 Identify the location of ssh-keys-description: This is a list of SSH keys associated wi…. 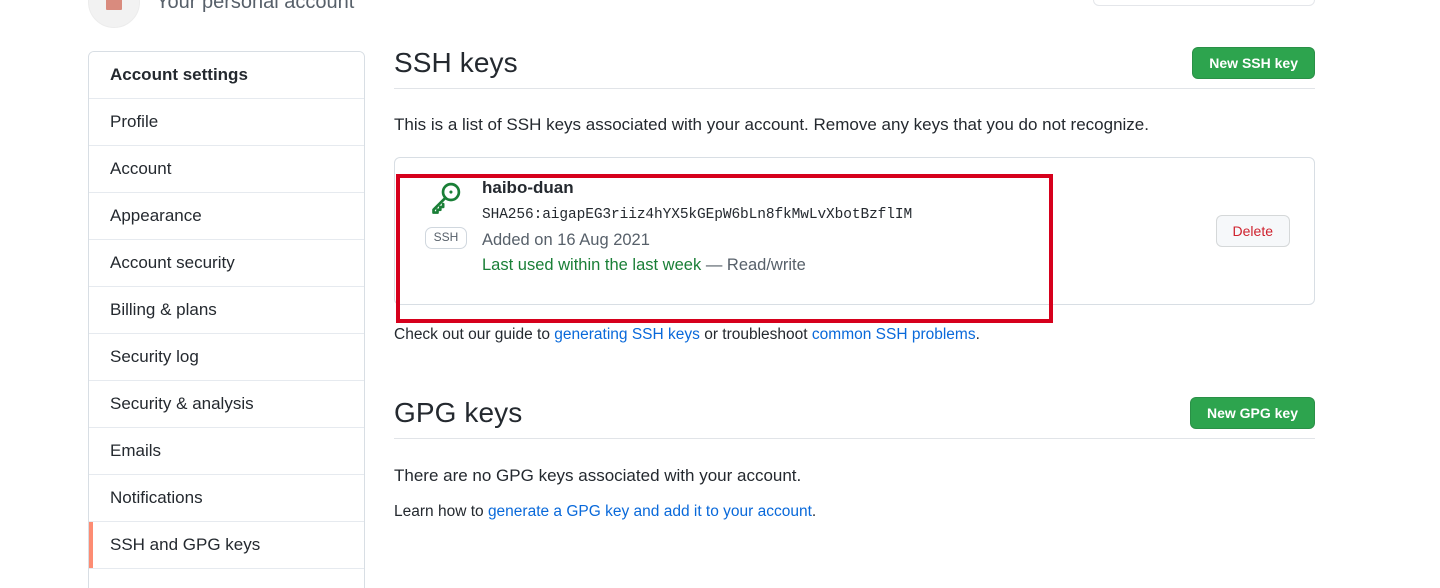
(771, 124).